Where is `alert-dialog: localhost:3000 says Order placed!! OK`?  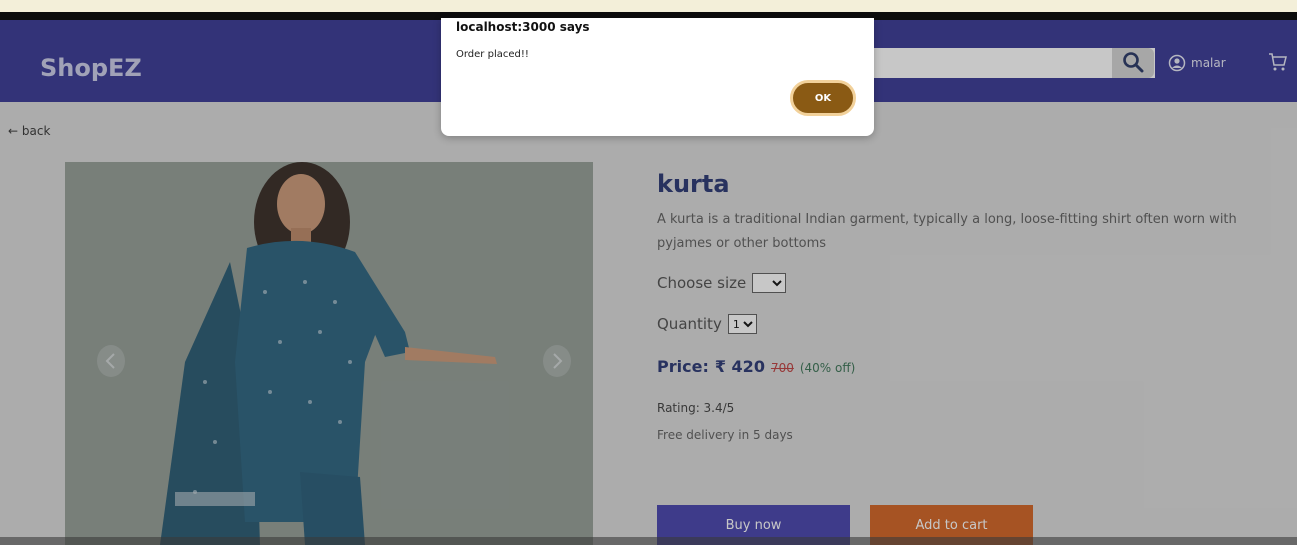 alert-dialog: localhost:3000 says Order placed!! OK is located at coordinates (657, 77).